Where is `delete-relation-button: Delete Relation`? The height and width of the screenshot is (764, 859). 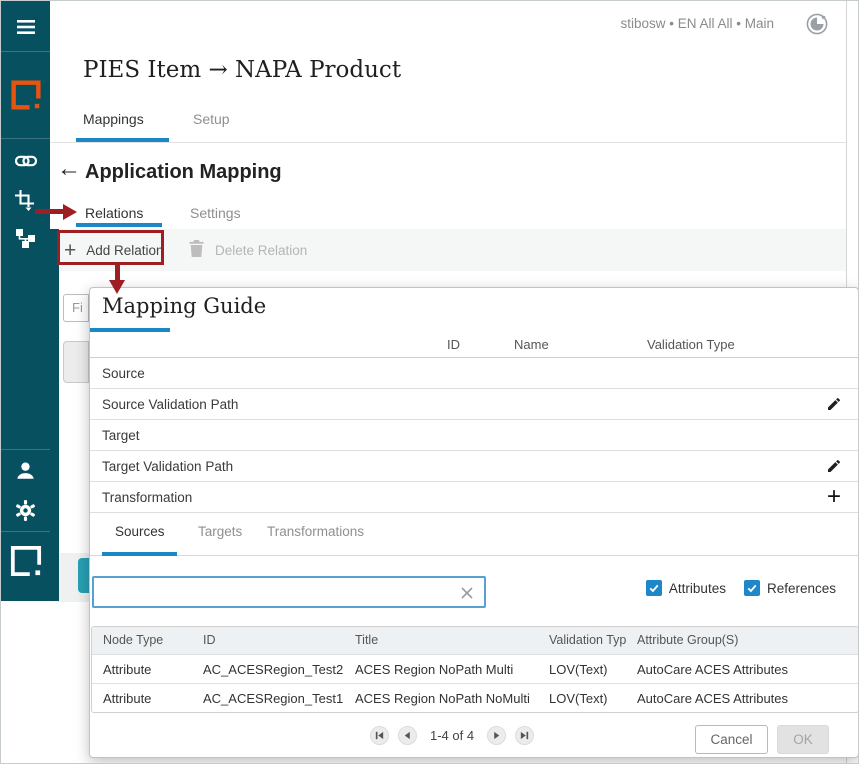 delete-relation-button: Delete Relation is located at coordinates (247, 250).